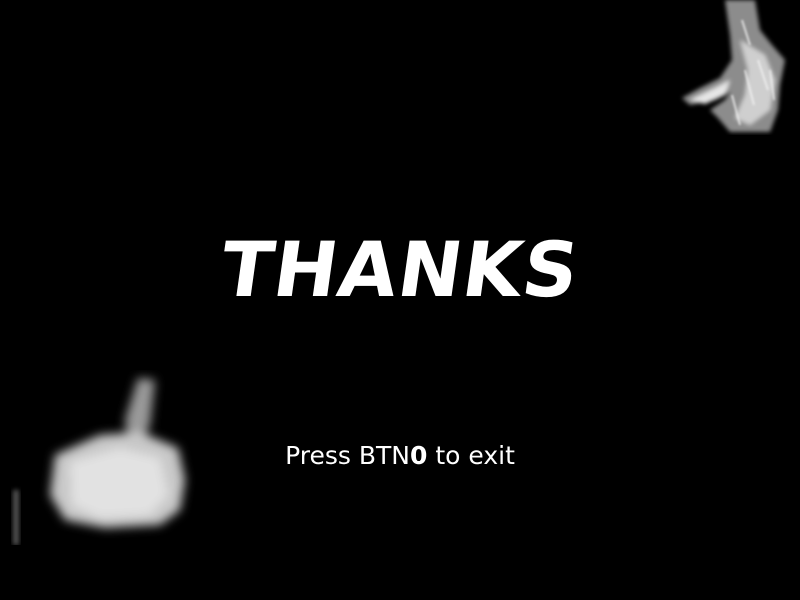 This screenshot has height=600, width=800. Describe the element at coordinates (471, 455) in the screenshot. I see `exit-prompt-suffix: to exit` at that location.